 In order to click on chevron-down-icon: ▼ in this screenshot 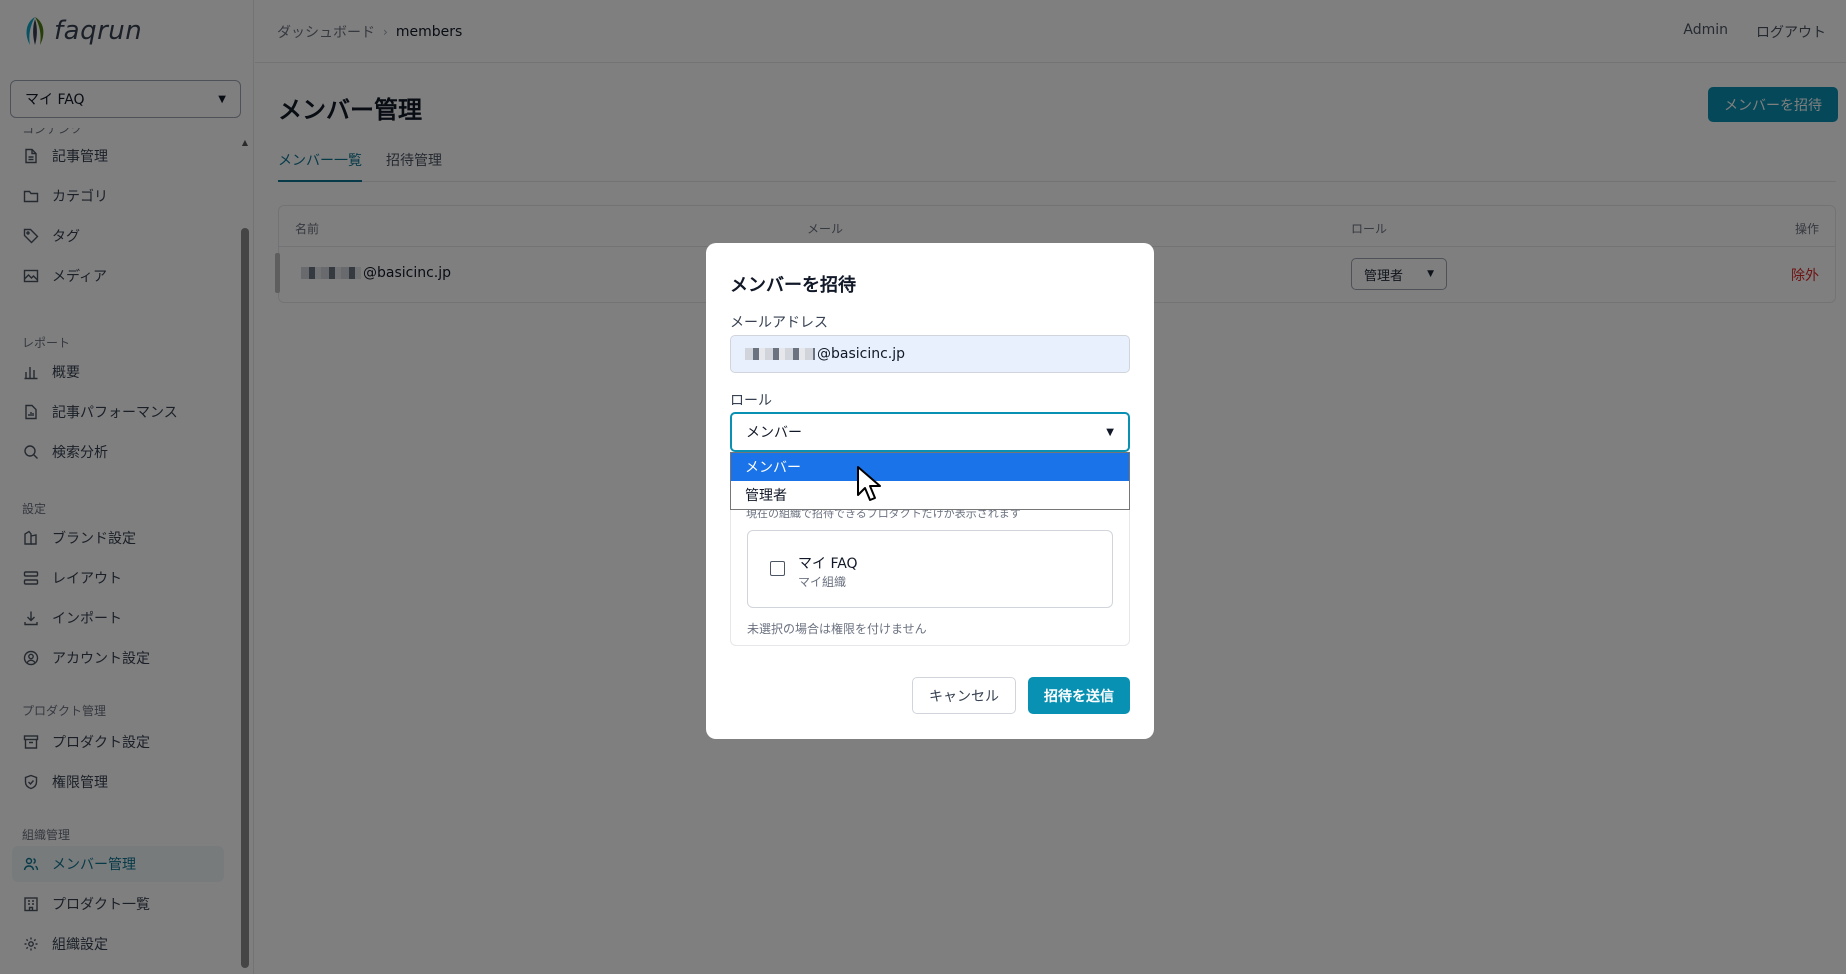, I will do `click(1110, 432)`.